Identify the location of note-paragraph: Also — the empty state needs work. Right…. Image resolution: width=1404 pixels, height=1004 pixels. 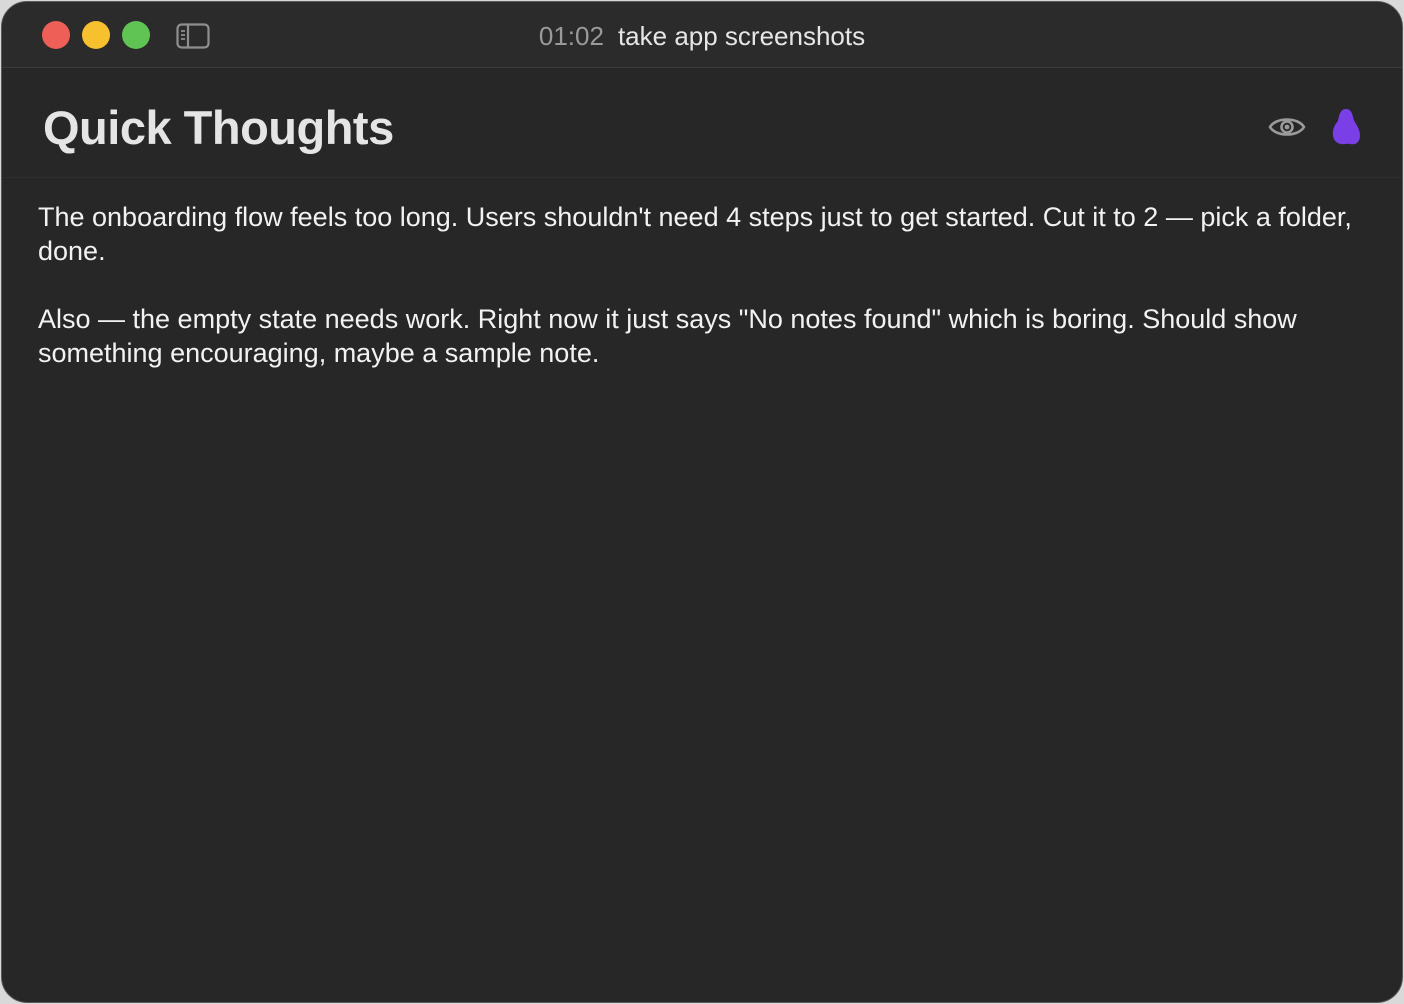
(667, 336).